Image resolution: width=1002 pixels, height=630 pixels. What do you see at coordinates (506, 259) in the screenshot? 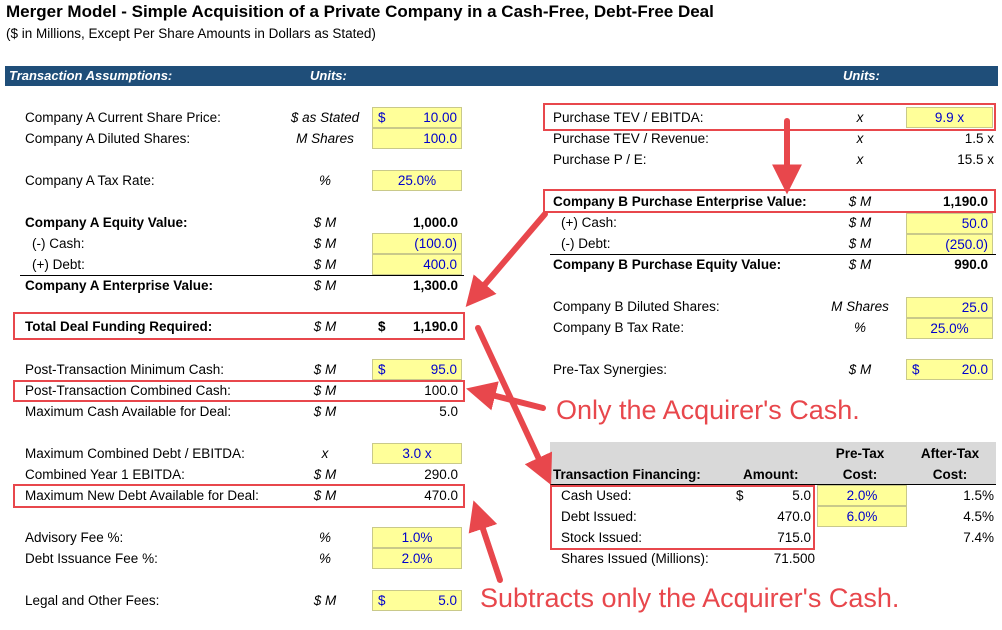
I see `arrow-ev-to-funding` at bounding box center [506, 259].